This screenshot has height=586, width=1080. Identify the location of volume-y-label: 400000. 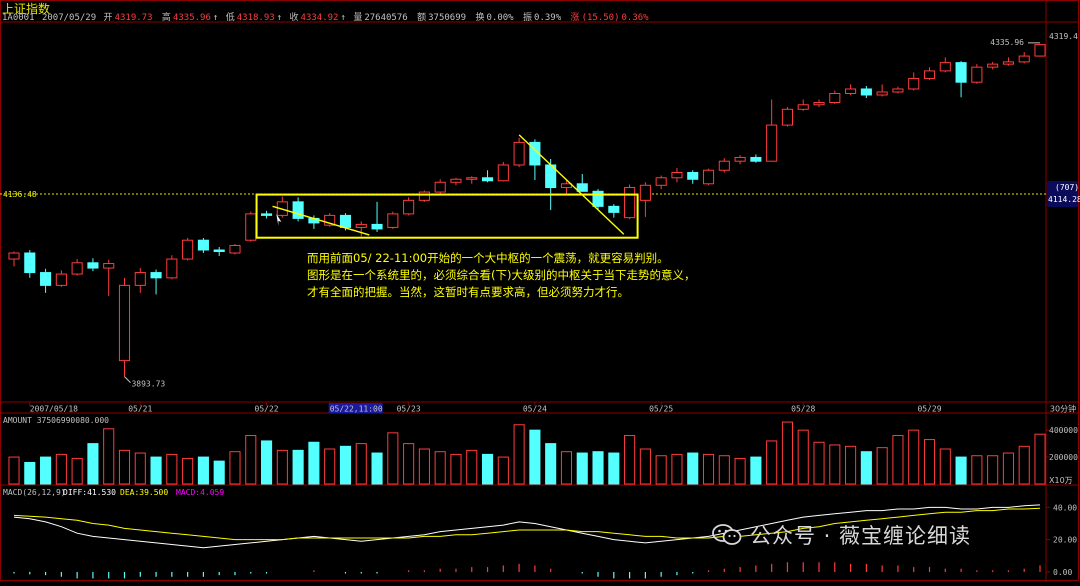
(1063, 430).